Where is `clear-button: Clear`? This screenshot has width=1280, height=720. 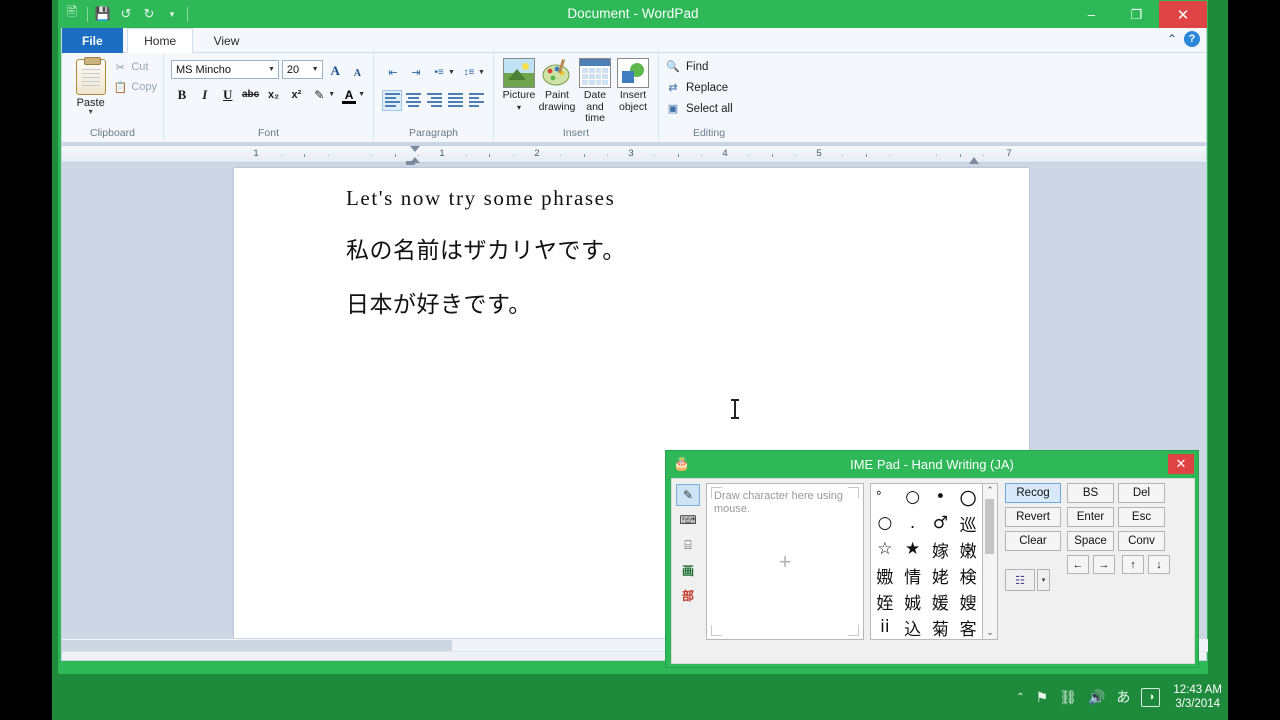 clear-button: Clear is located at coordinates (1033, 541).